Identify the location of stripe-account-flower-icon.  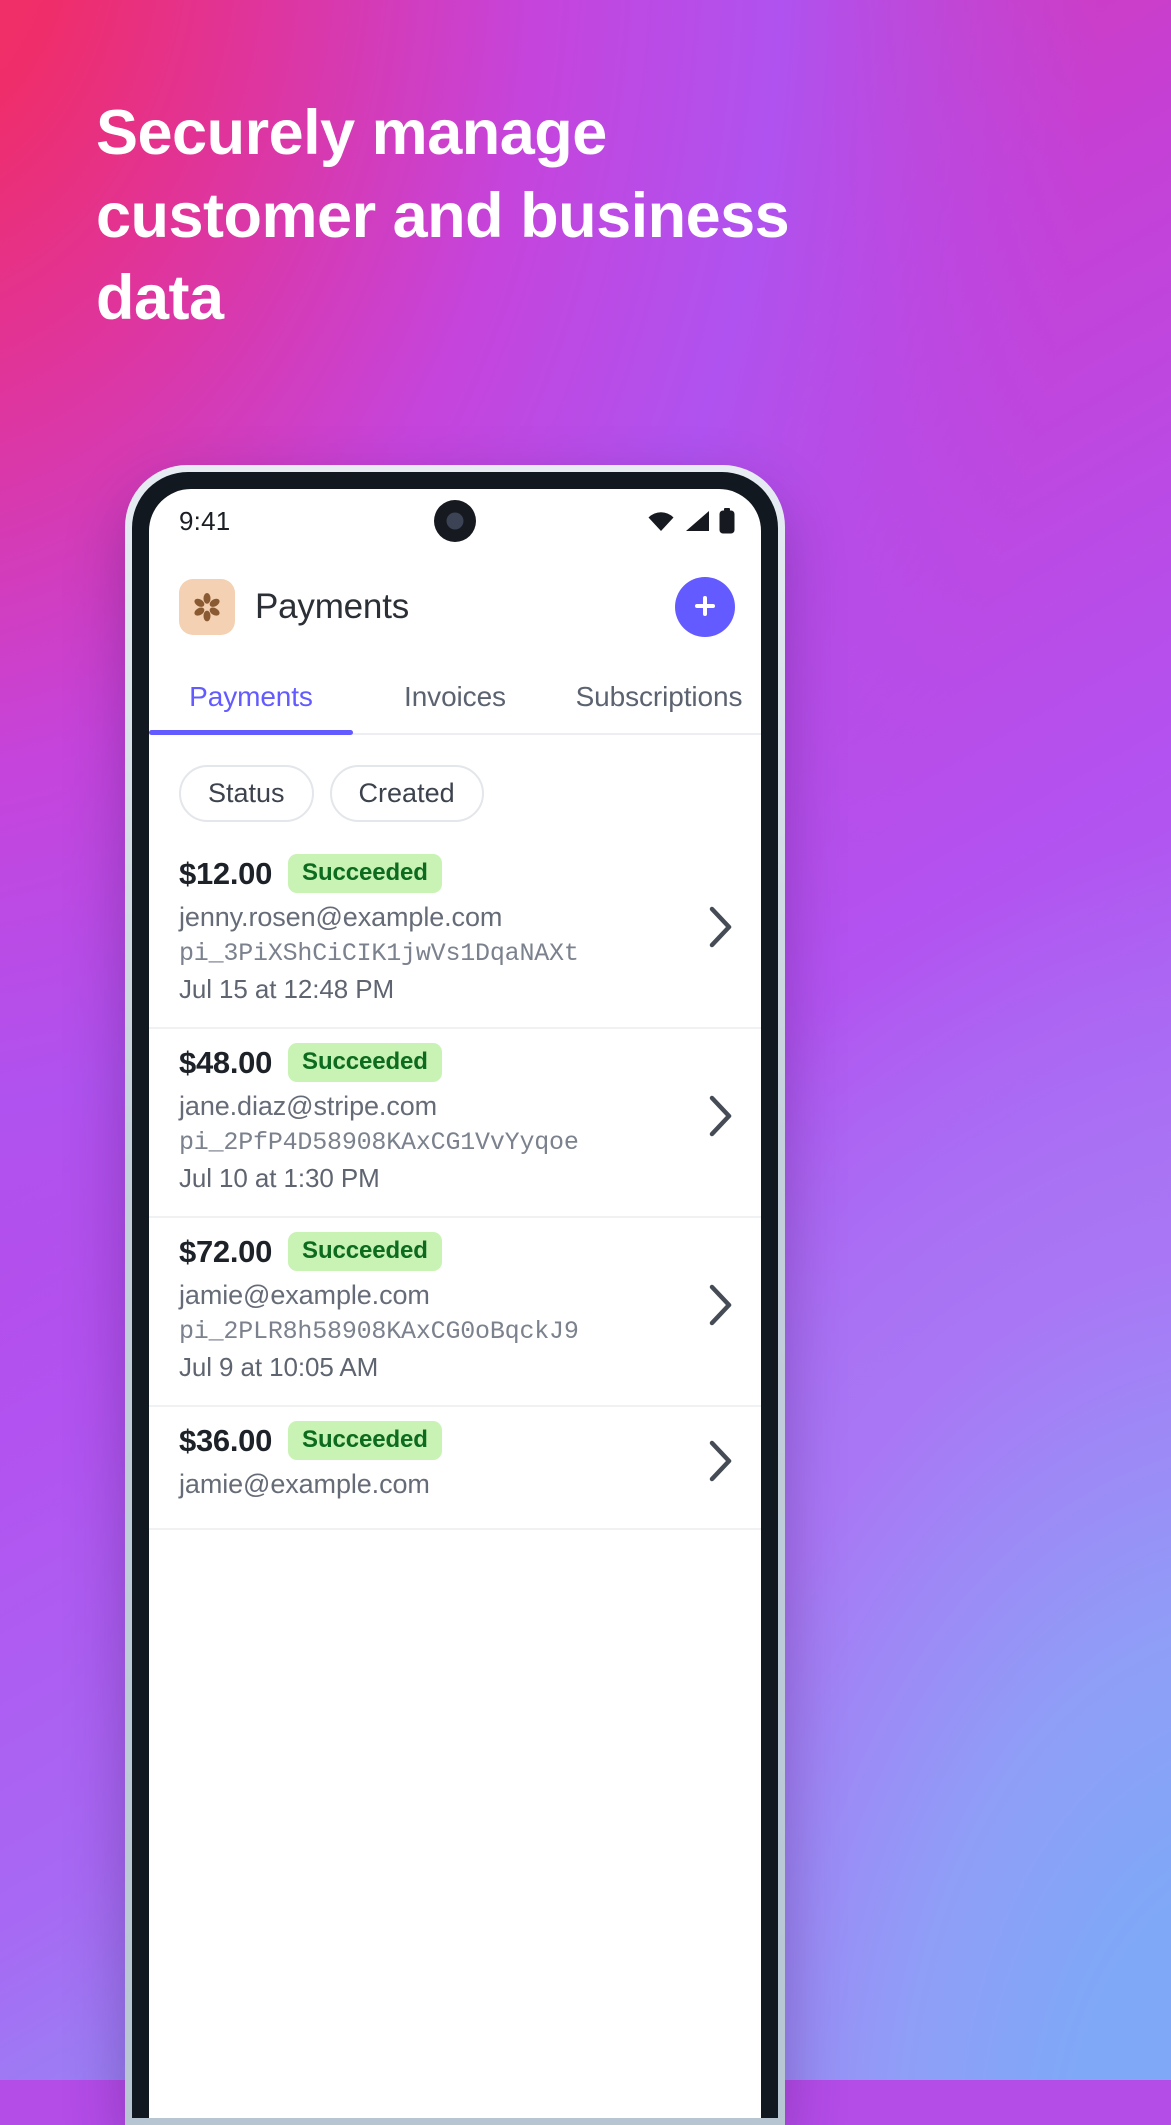
(207, 607).